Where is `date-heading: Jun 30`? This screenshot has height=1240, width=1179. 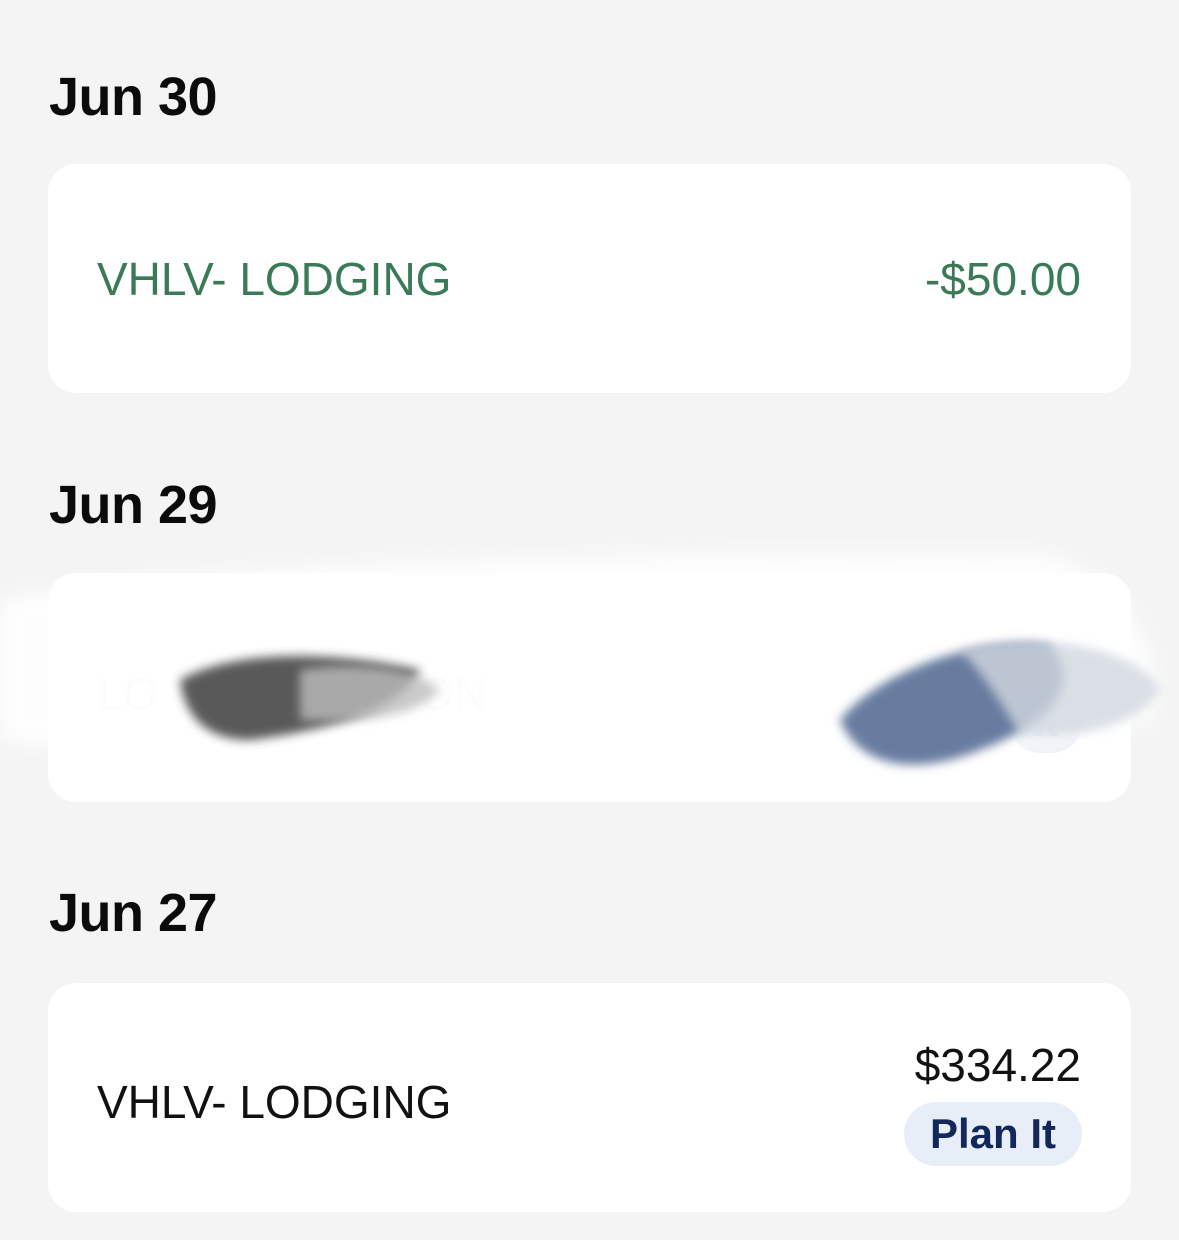 date-heading: Jun 30 is located at coordinates (133, 97).